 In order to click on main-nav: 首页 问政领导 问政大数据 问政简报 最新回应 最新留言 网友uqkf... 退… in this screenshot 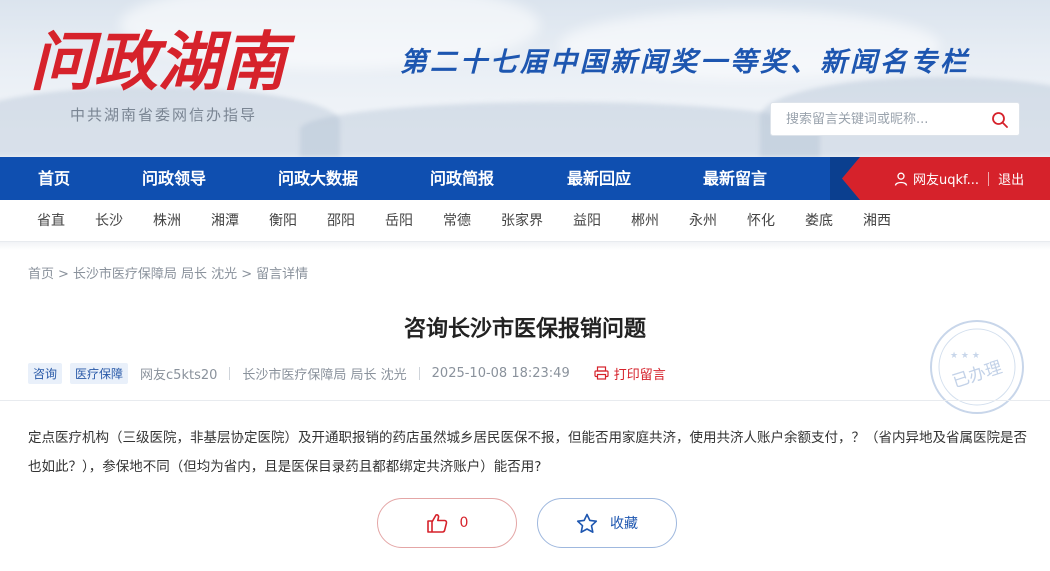, I will do `click(525, 178)`.